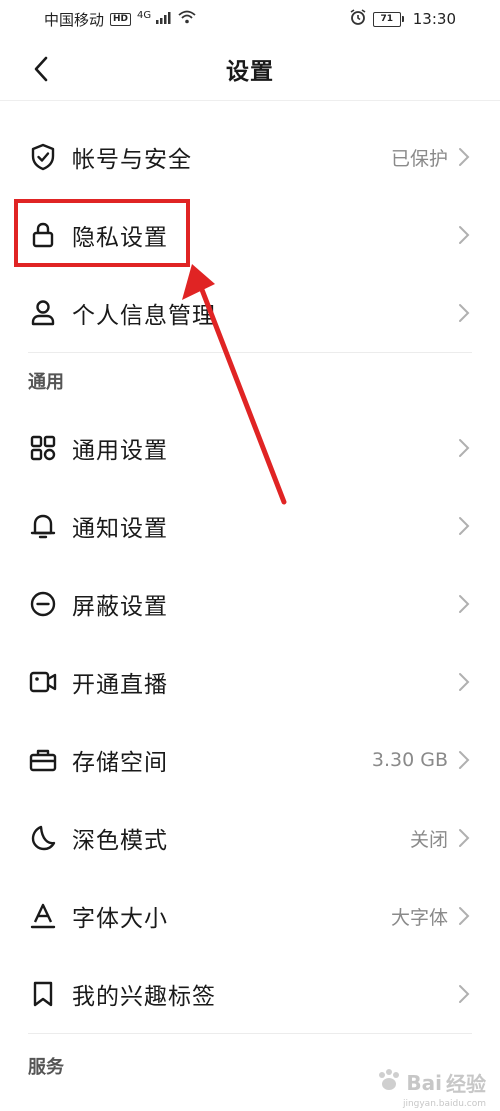  I want to click on signal-icon: 4G, so click(154, 19).